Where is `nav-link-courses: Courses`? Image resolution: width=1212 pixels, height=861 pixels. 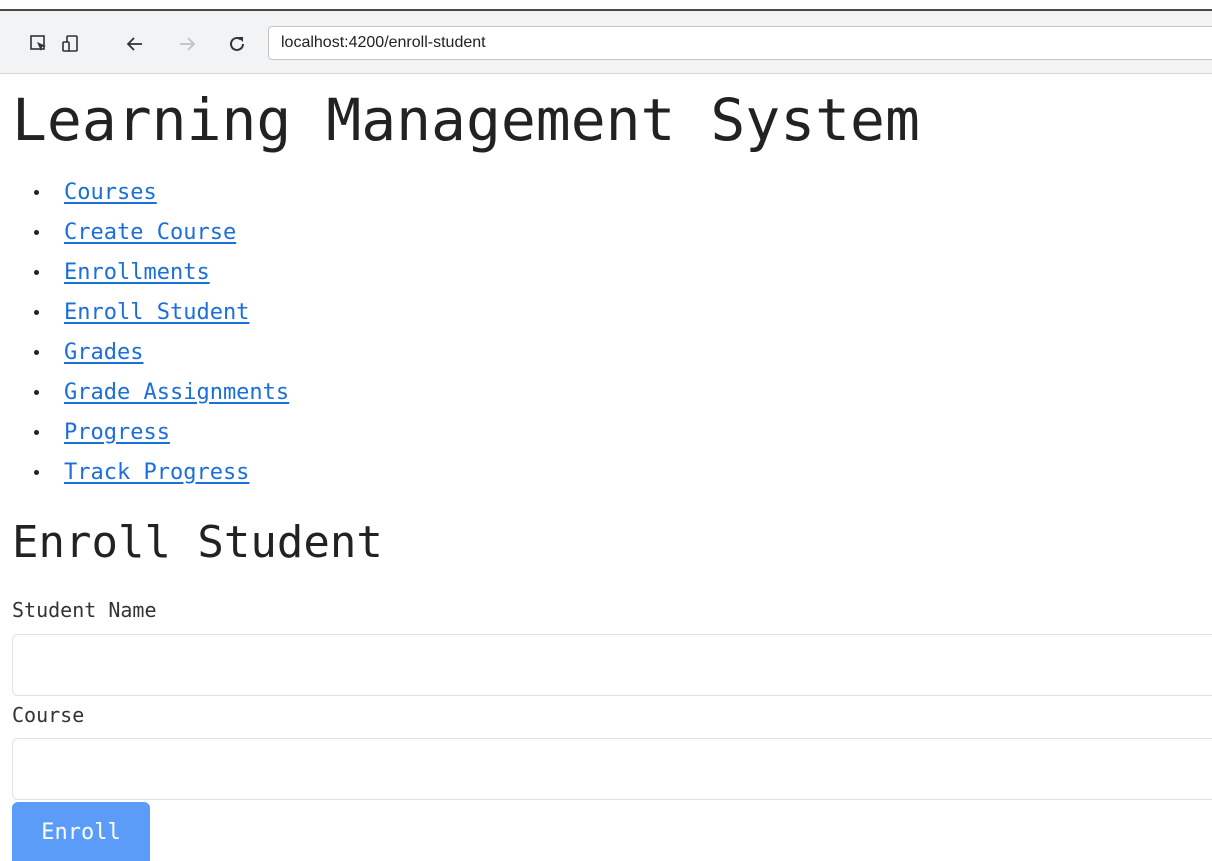
nav-link-courses: Courses is located at coordinates (110, 192).